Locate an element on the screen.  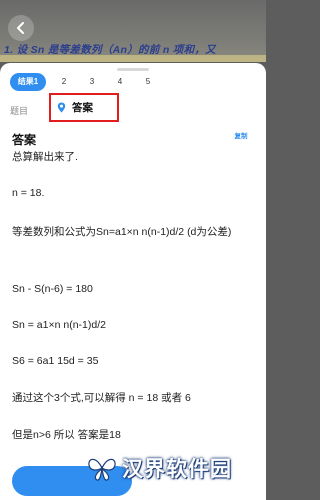
answer-line: n = 18. is located at coordinates (28, 193).